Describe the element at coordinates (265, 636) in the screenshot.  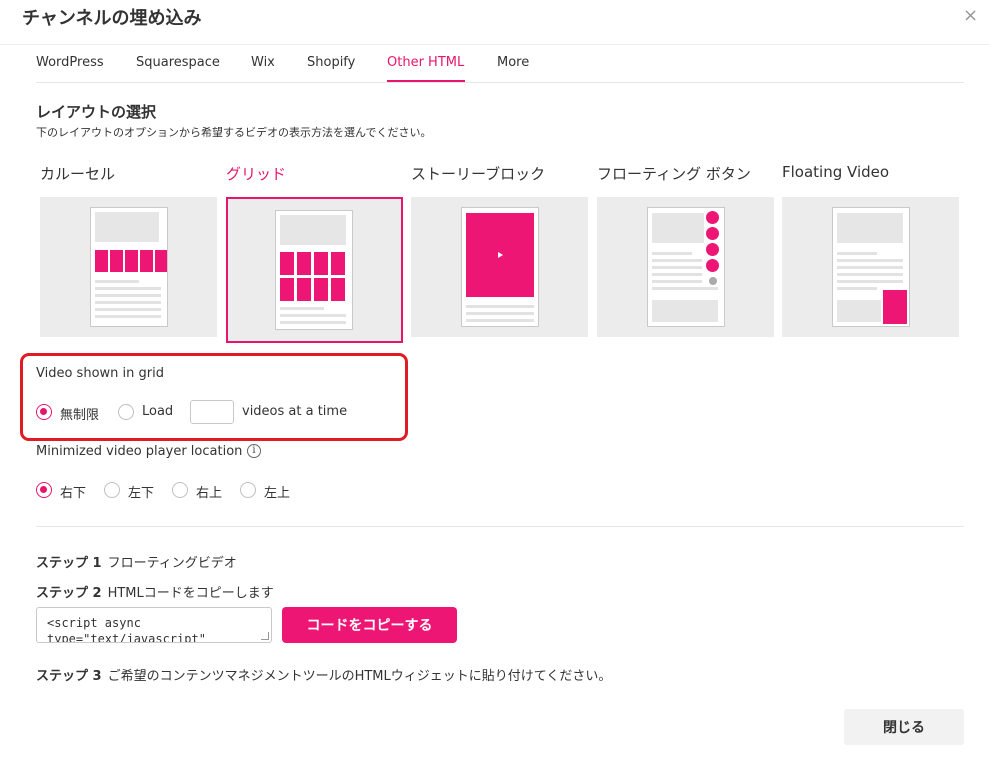
I see `resize-handle-icon` at that location.